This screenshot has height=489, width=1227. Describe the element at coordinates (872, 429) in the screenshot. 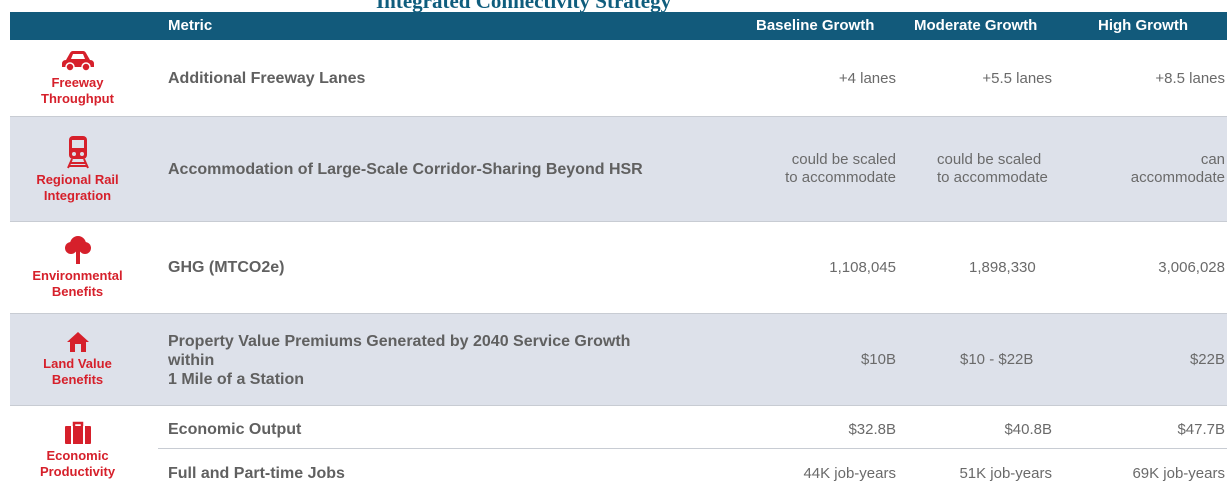

I see `baseline-value: $32.8B` at that location.